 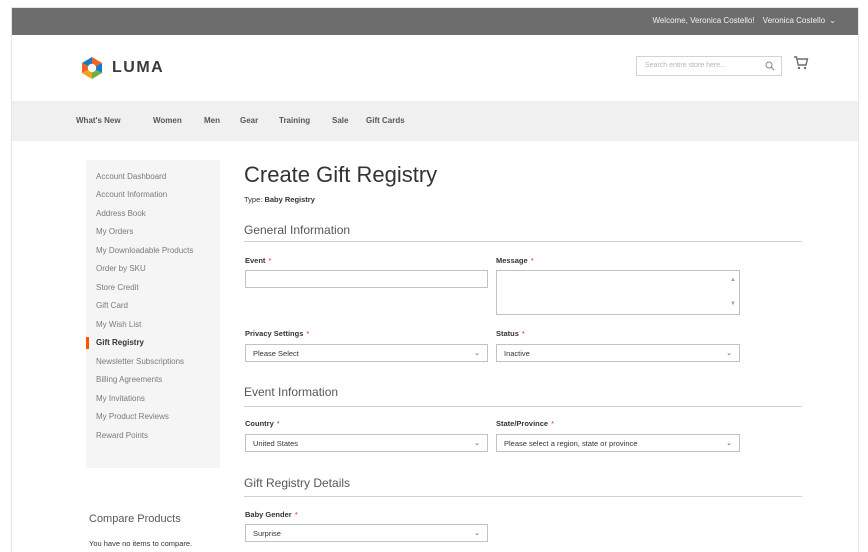 I want to click on privacy-settings-value: Please Select, so click(x=276, y=353).